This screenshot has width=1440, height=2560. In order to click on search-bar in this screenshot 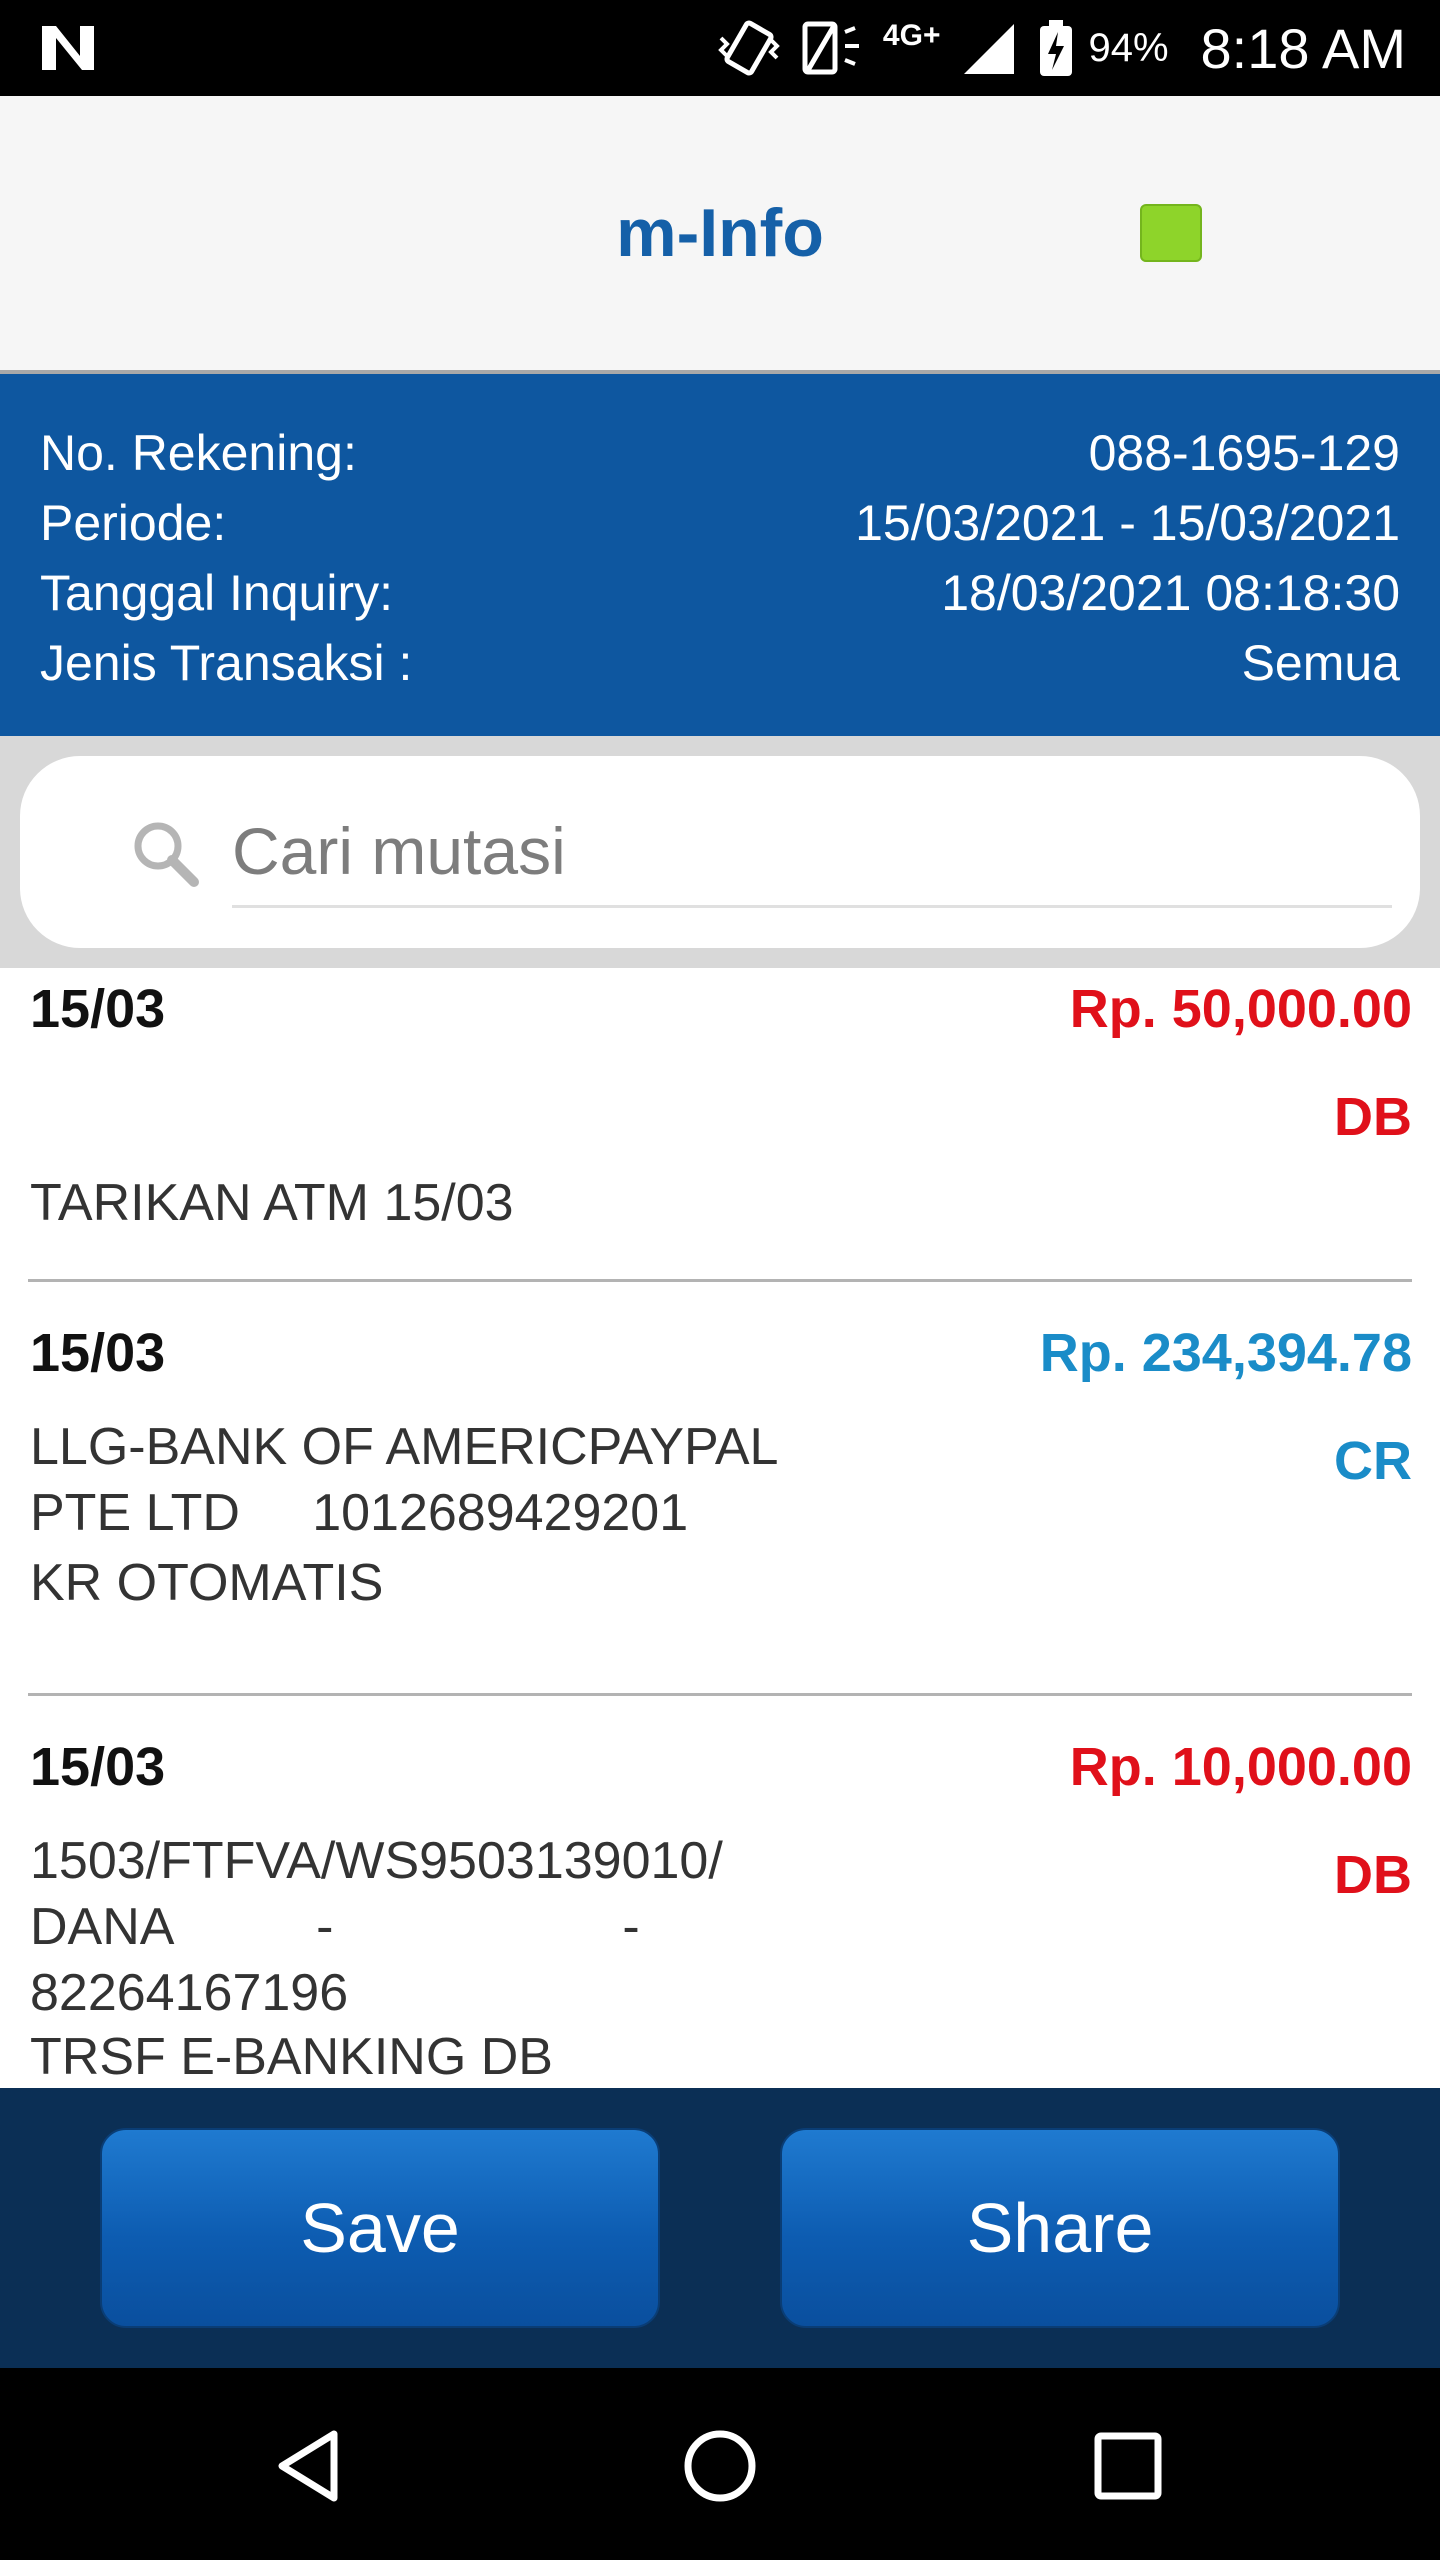, I will do `click(720, 852)`.